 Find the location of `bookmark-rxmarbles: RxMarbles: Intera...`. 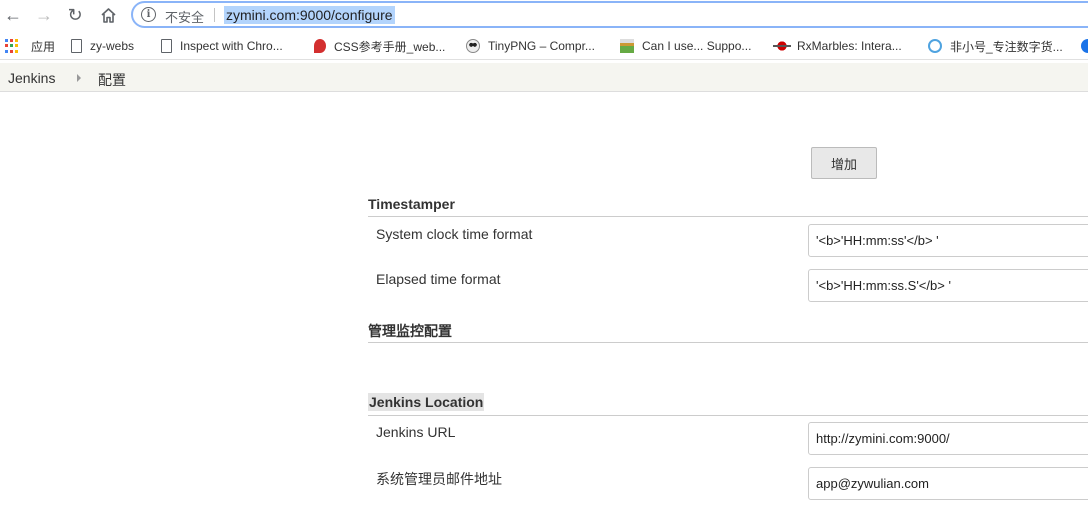

bookmark-rxmarbles: RxMarbles: Intera... is located at coordinates (837, 46).